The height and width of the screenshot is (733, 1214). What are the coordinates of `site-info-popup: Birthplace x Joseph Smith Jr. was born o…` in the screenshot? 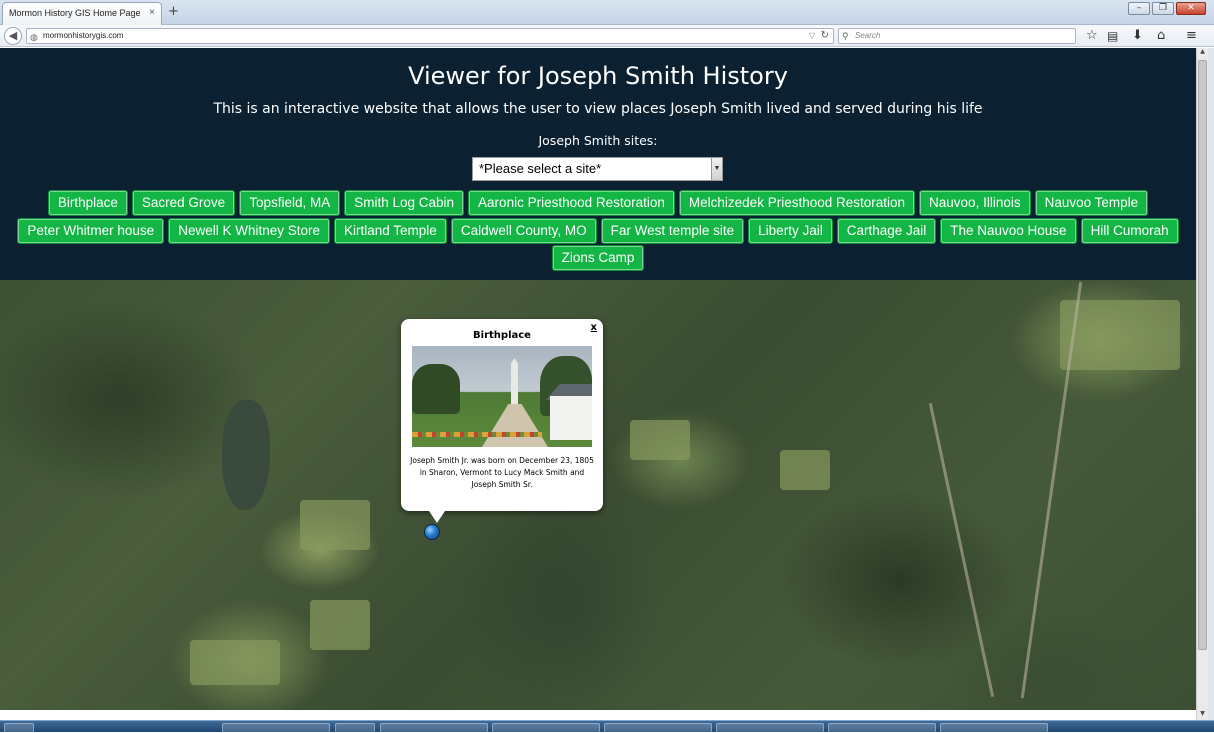 It's located at (502, 421).